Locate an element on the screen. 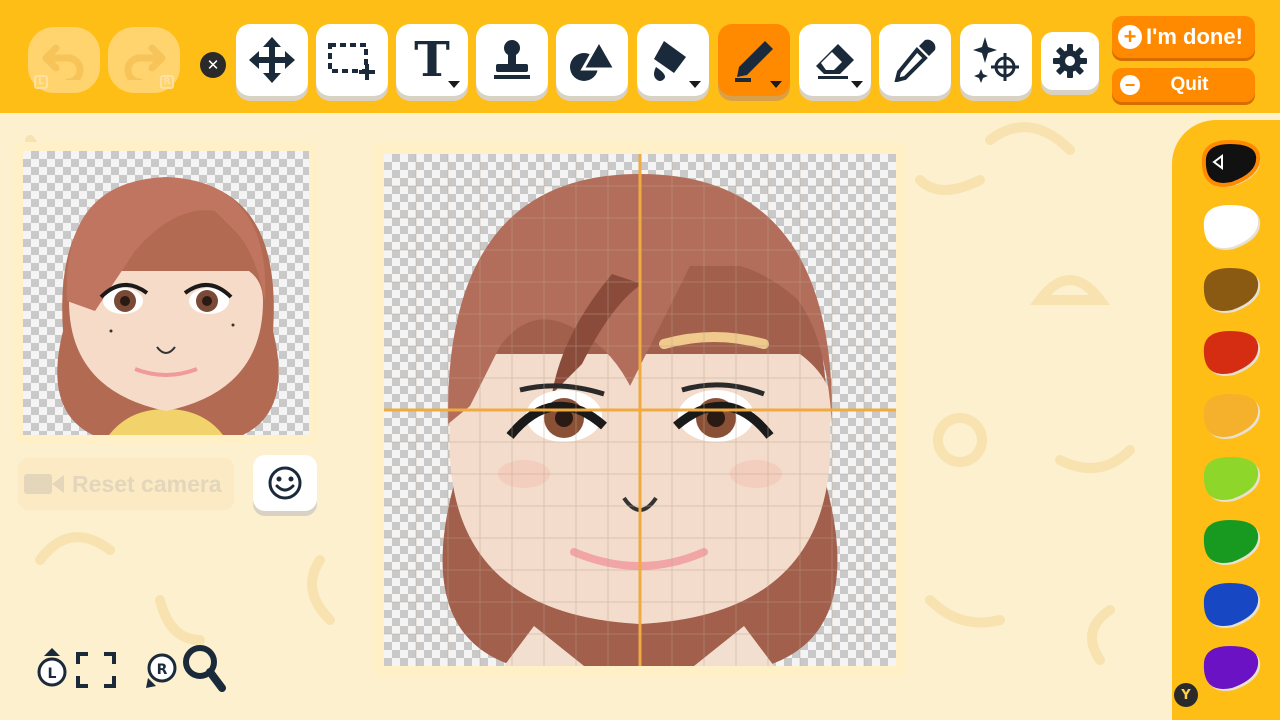 The image size is (1280, 720). preview-panel is located at coordinates (166, 293).